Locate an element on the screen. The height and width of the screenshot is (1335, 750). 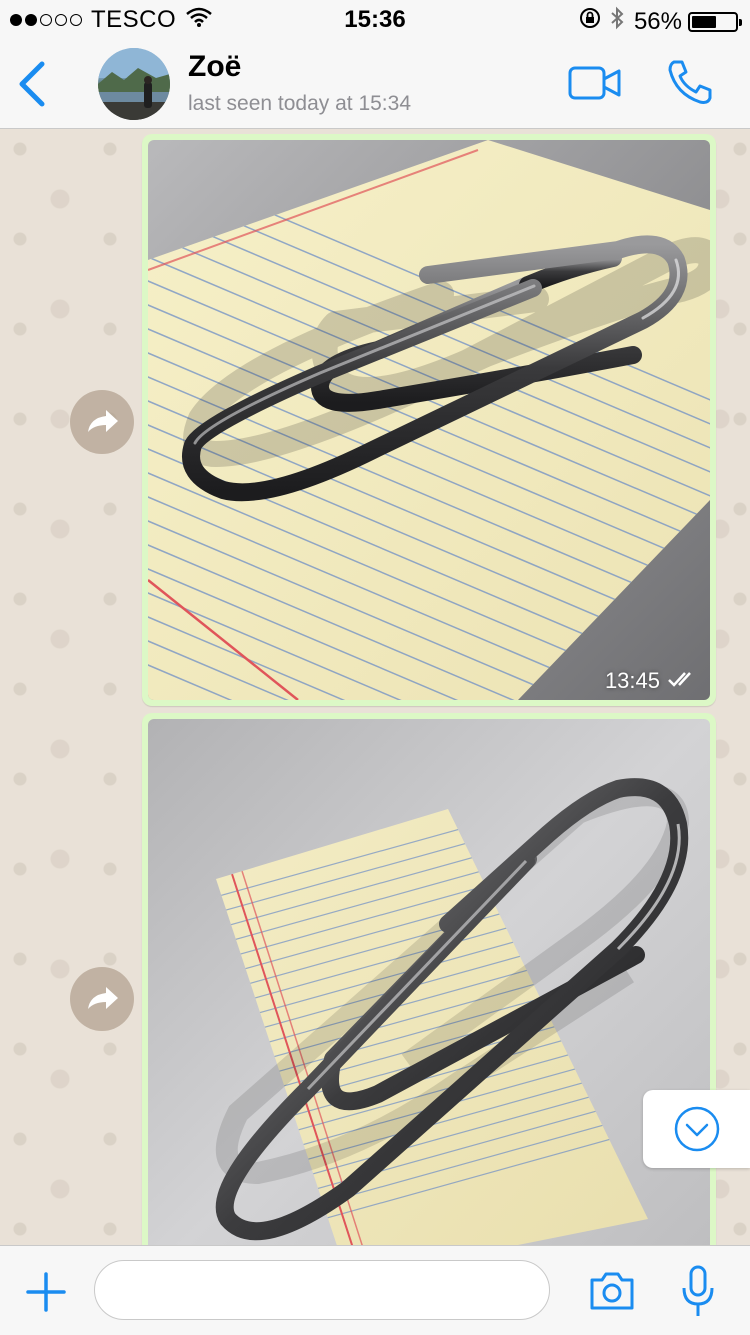
message-input is located at coordinates (322, 1290).